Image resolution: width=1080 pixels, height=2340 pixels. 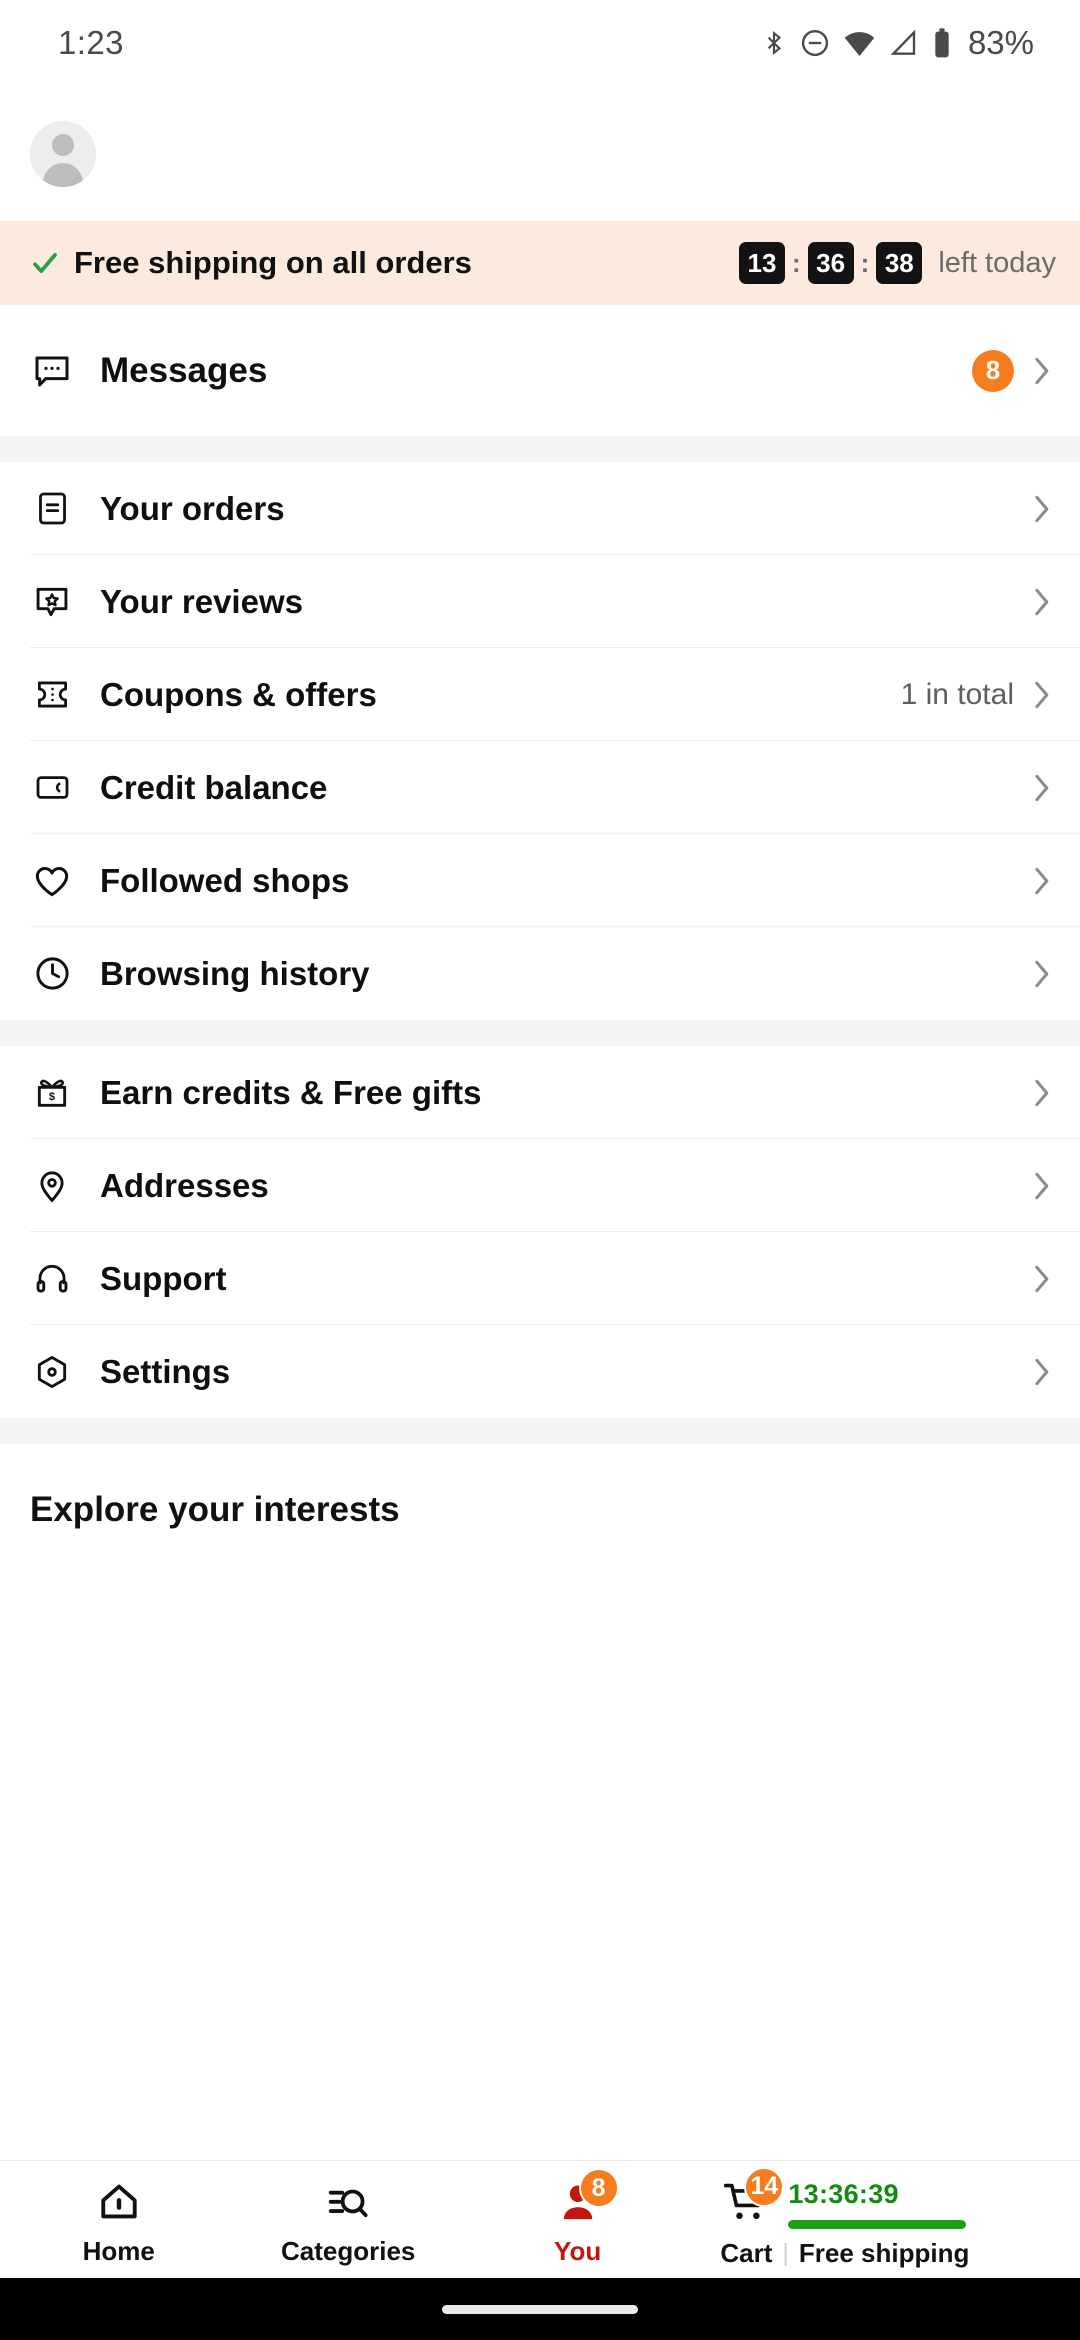 I want to click on nav-item-cart: 14 13:36:39 Cart | Free shipping, so click(x=884, y=2219).